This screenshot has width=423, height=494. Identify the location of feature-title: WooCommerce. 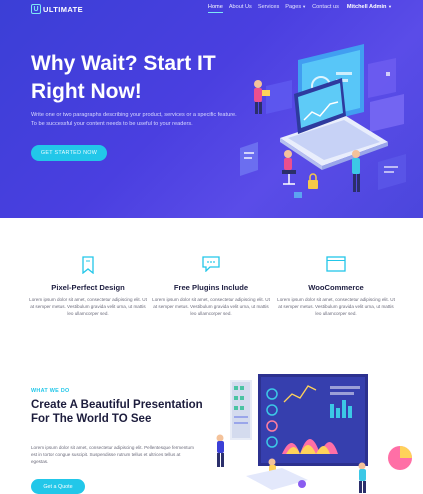
(336, 287).